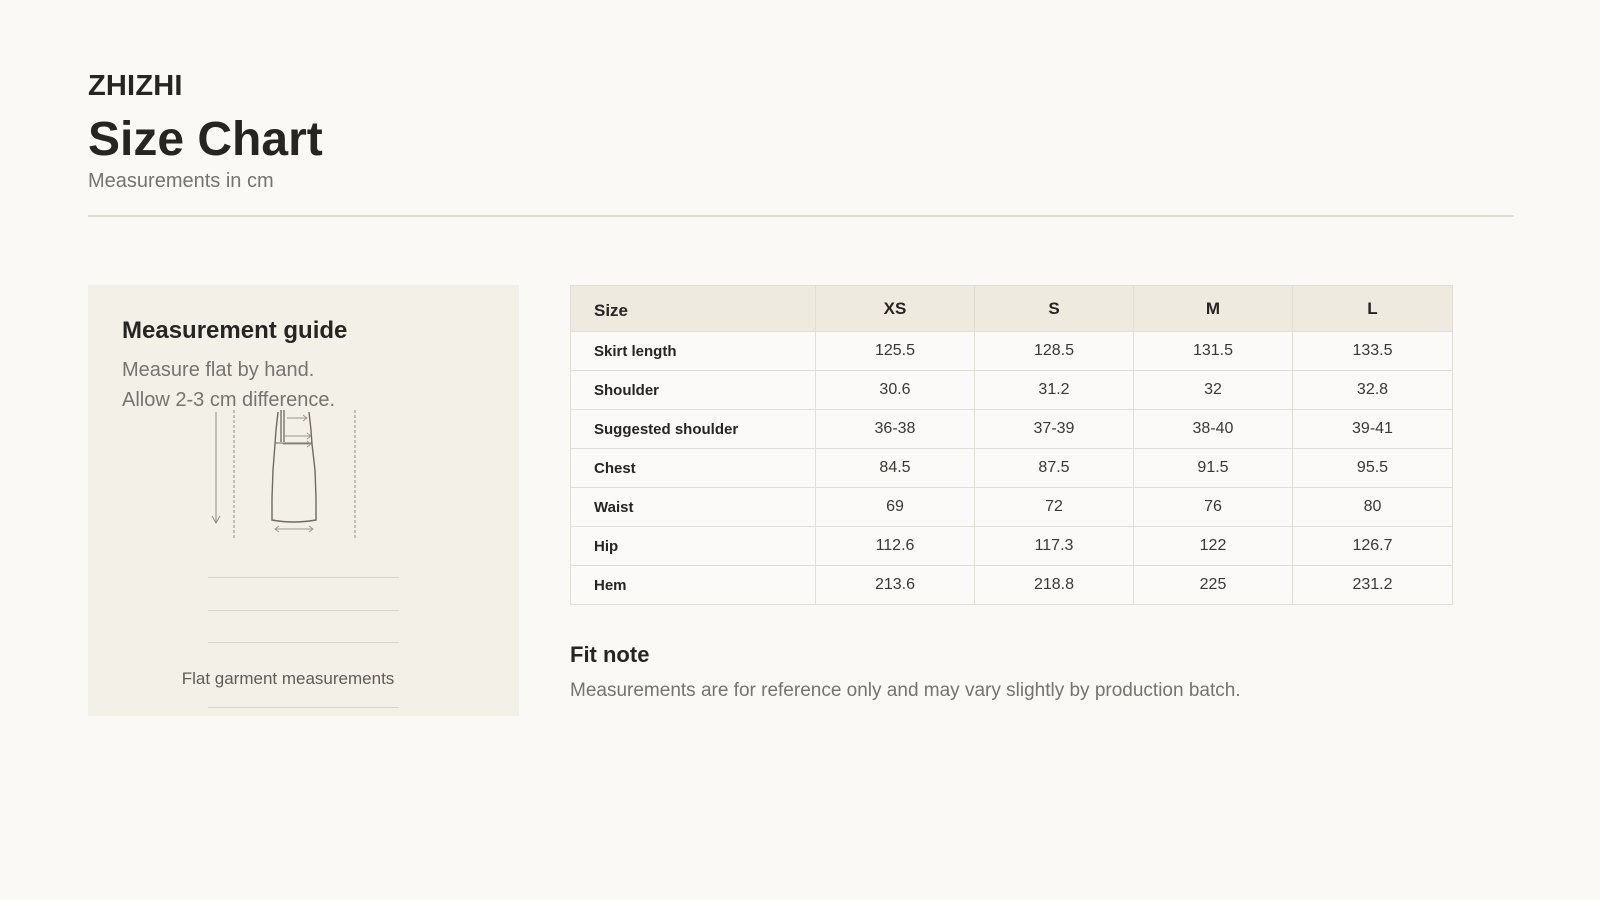  Describe the element at coordinates (1054, 390) in the screenshot. I see `table-cell: 31.2` at that location.